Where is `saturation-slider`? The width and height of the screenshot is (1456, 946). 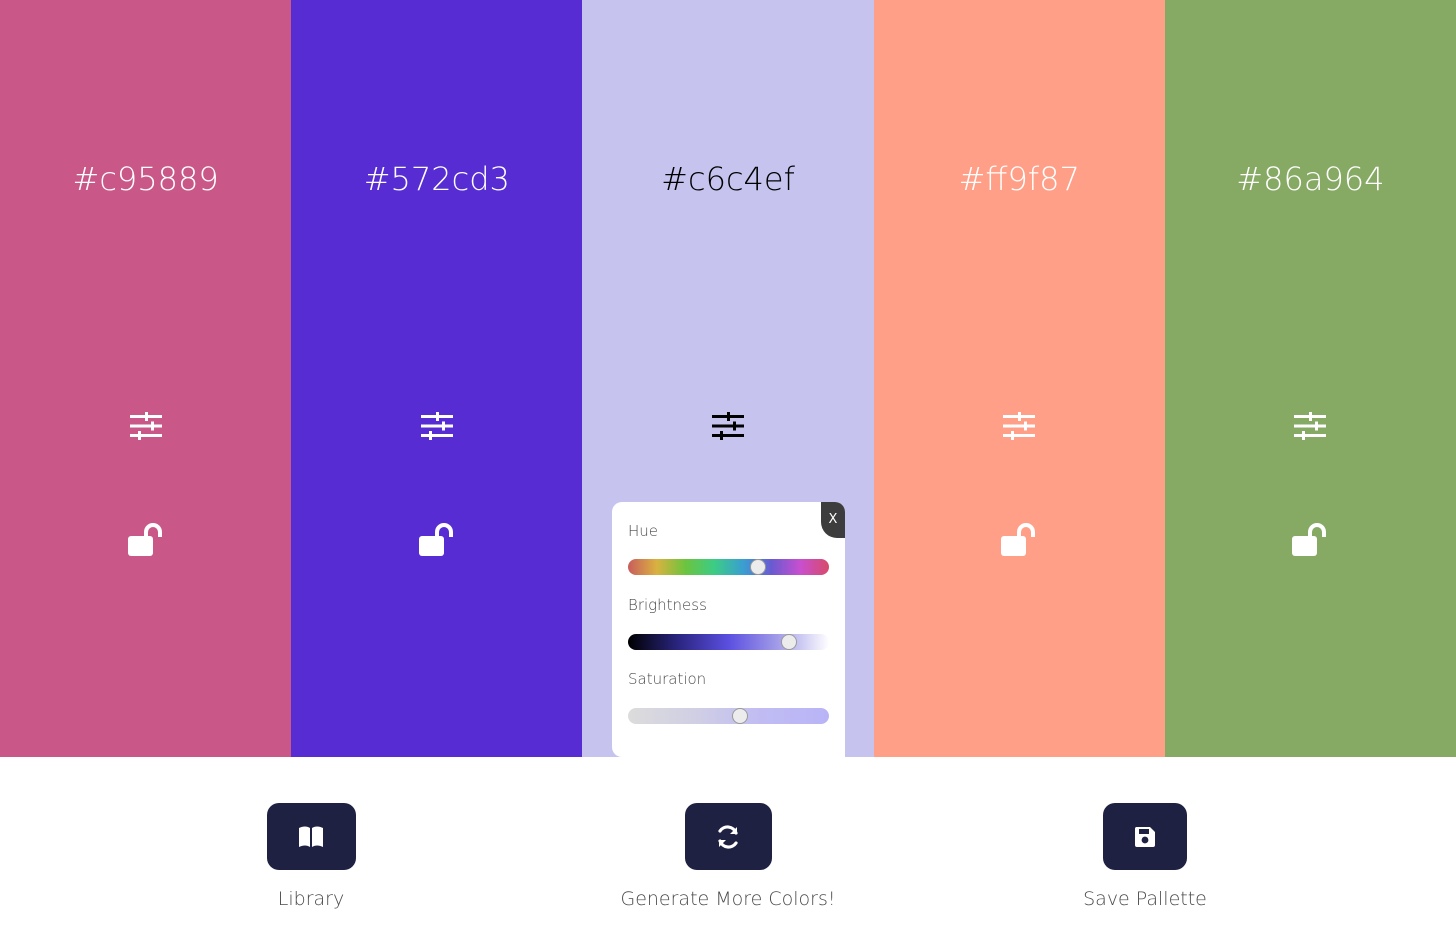 saturation-slider is located at coordinates (728, 716).